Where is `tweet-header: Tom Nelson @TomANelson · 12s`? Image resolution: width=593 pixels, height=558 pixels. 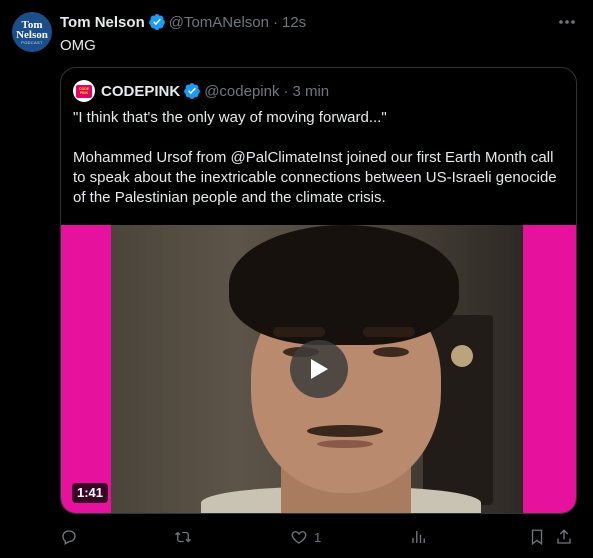
tweet-header: Tom Nelson @TomANelson · 12s is located at coordinates (183, 22).